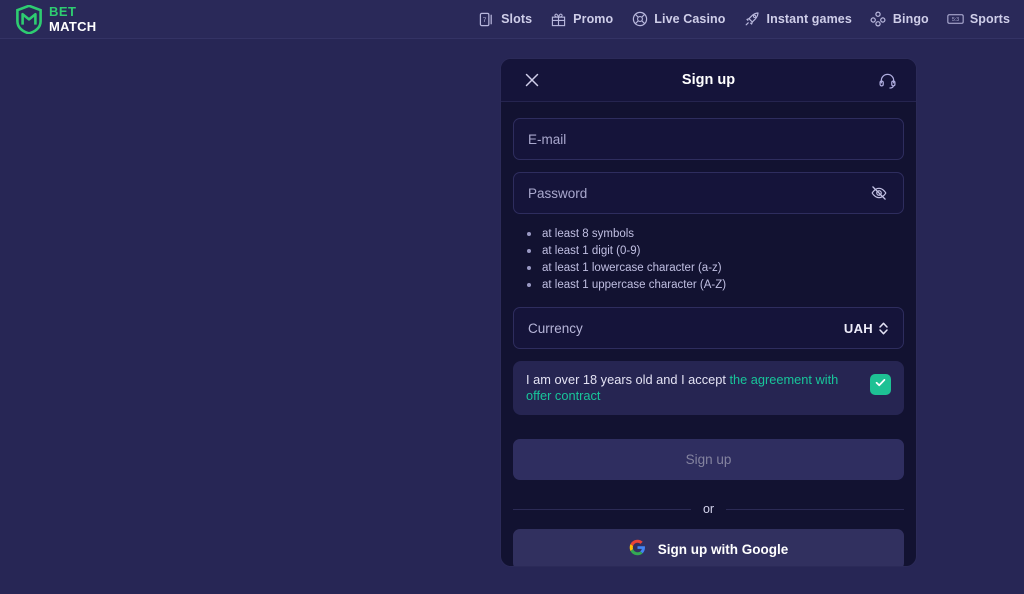 The height and width of the screenshot is (594, 1024). I want to click on currency-value-group: UAH, so click(866, 328).